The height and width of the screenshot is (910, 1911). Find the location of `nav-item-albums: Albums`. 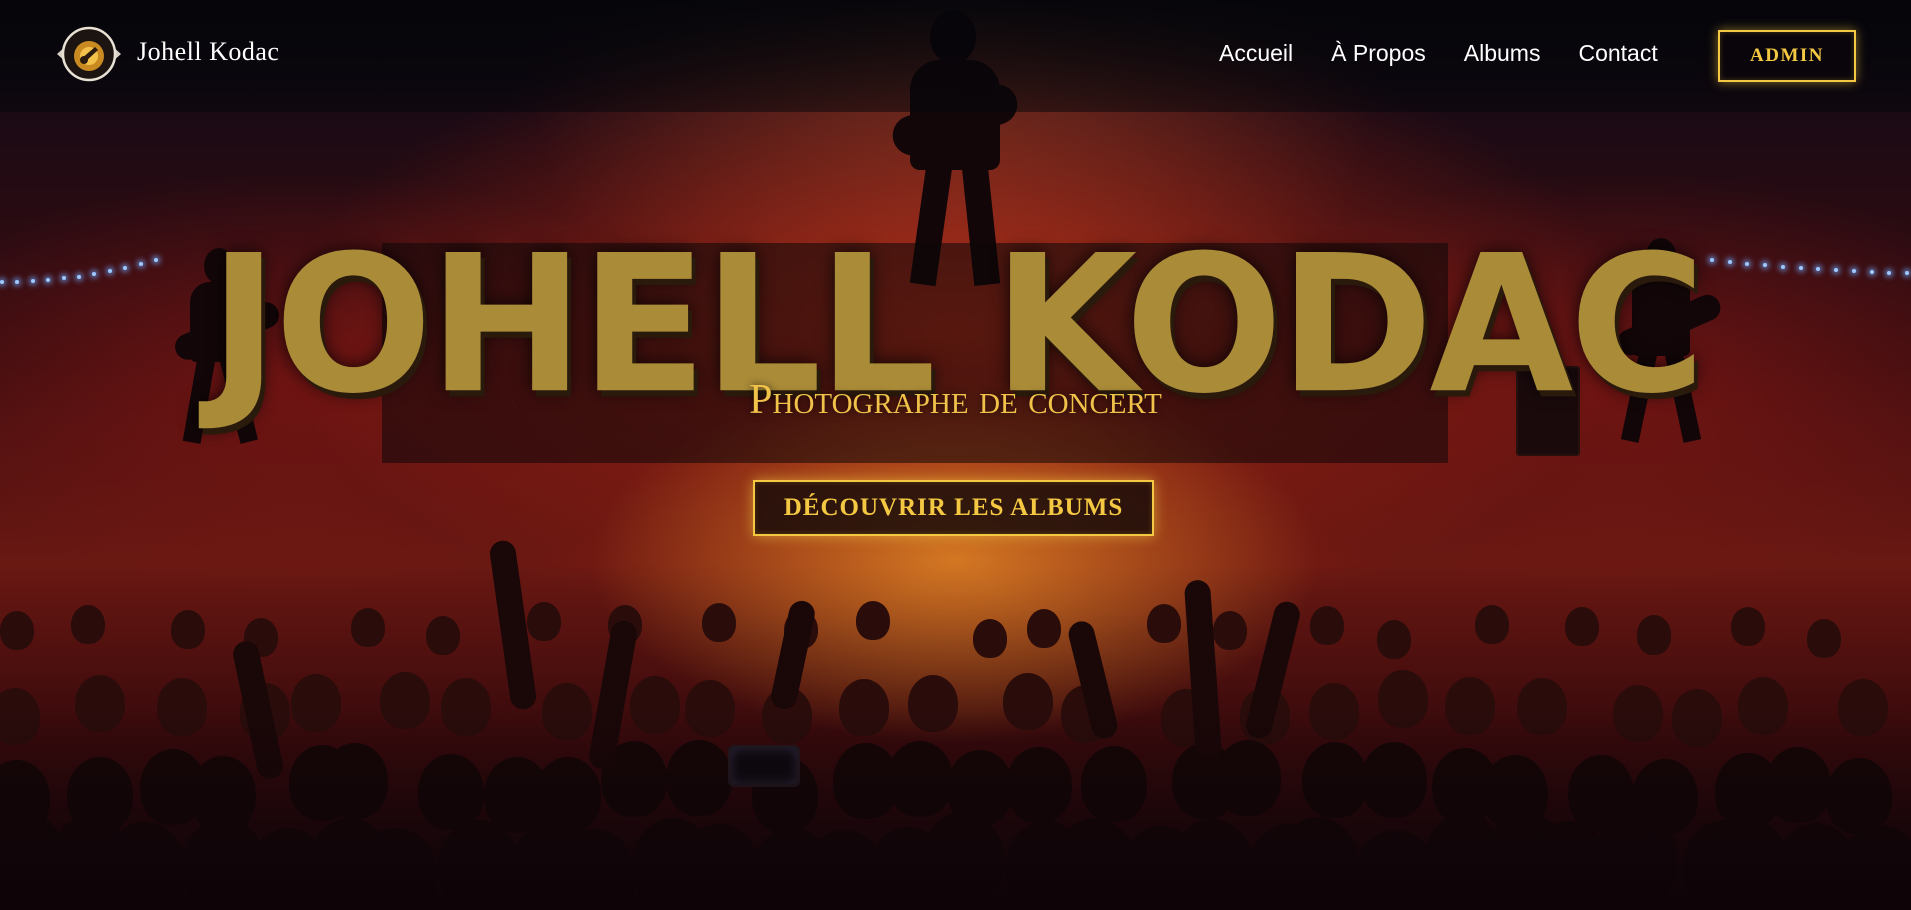

nav-item-albums: Albums is located at coordinates (1502, 53).